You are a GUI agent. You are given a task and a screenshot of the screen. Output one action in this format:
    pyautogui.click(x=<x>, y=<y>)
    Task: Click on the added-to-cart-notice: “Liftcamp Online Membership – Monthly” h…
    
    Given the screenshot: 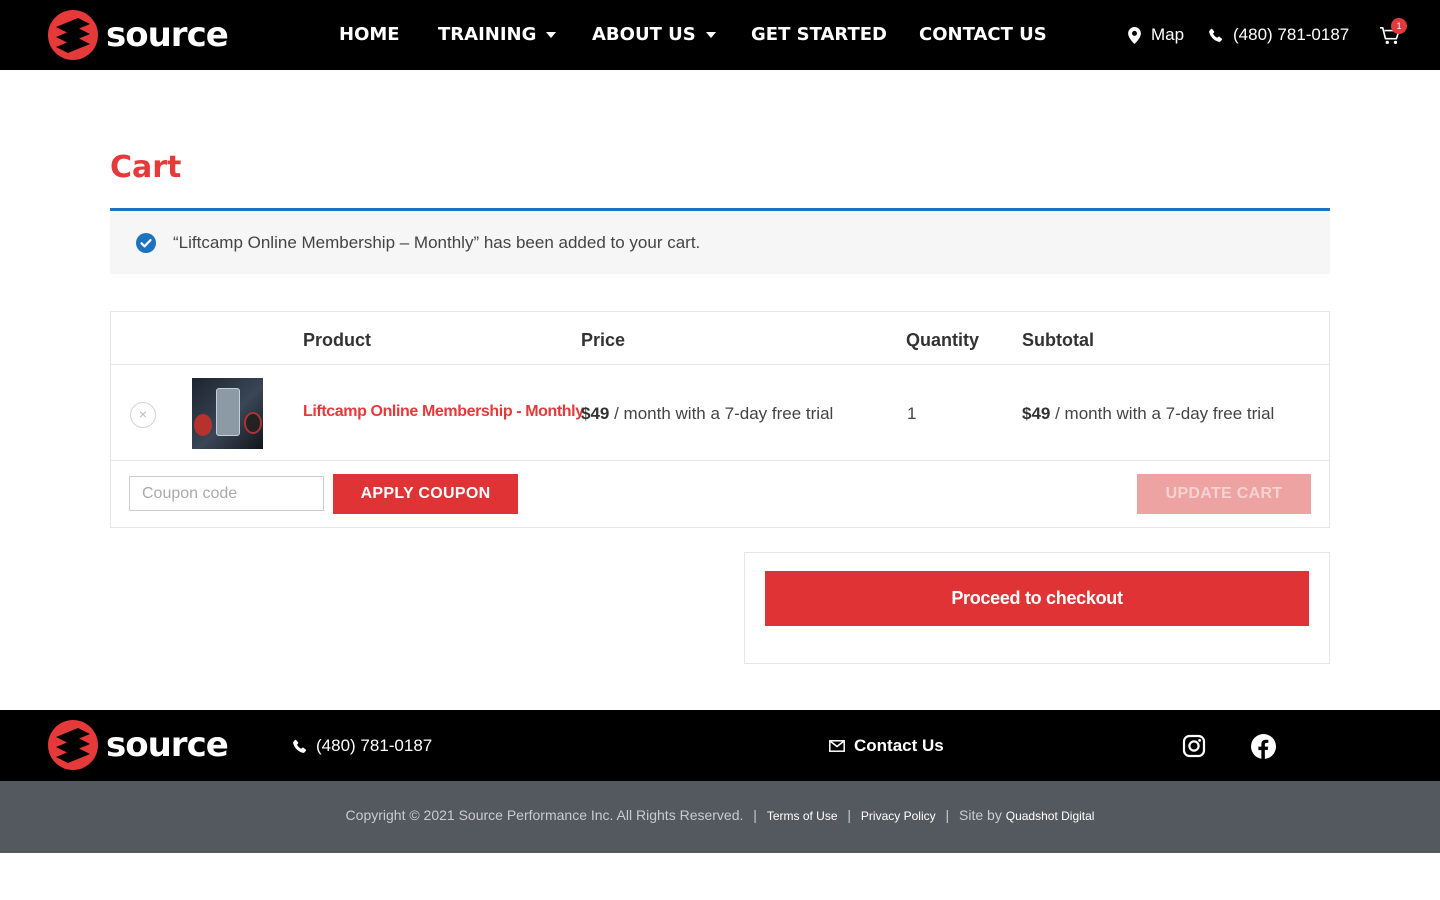 What is the action you would take?
    pyautogui.click(x=720, y=241)
    